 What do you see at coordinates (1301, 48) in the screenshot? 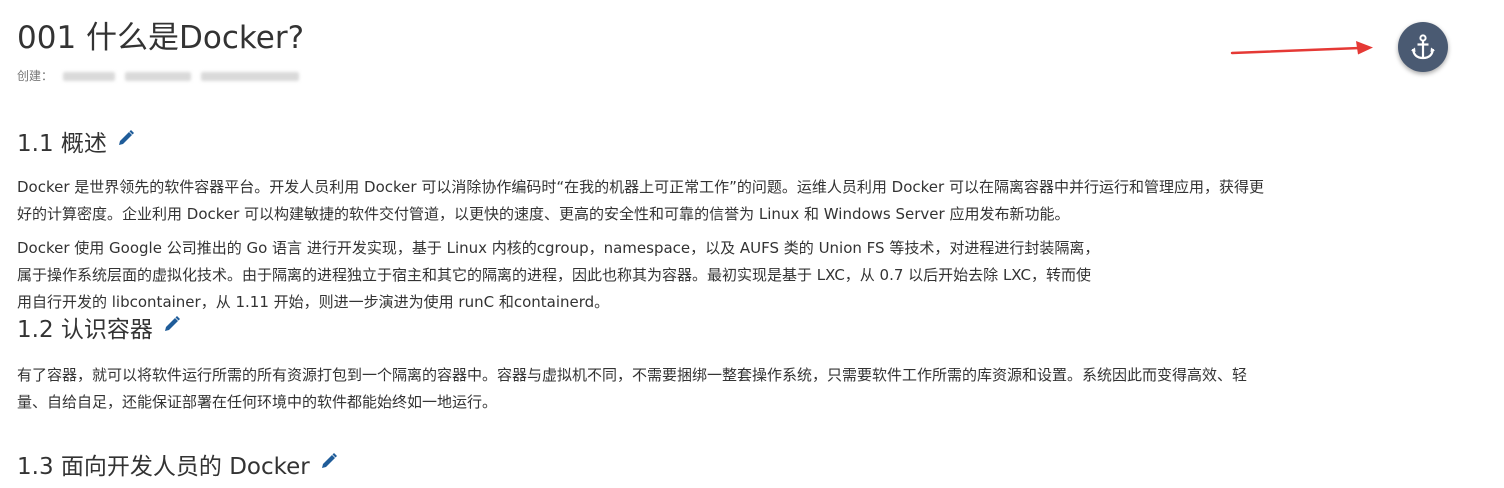
I see `annotation-arrow` at bounding box center [1301, 48].